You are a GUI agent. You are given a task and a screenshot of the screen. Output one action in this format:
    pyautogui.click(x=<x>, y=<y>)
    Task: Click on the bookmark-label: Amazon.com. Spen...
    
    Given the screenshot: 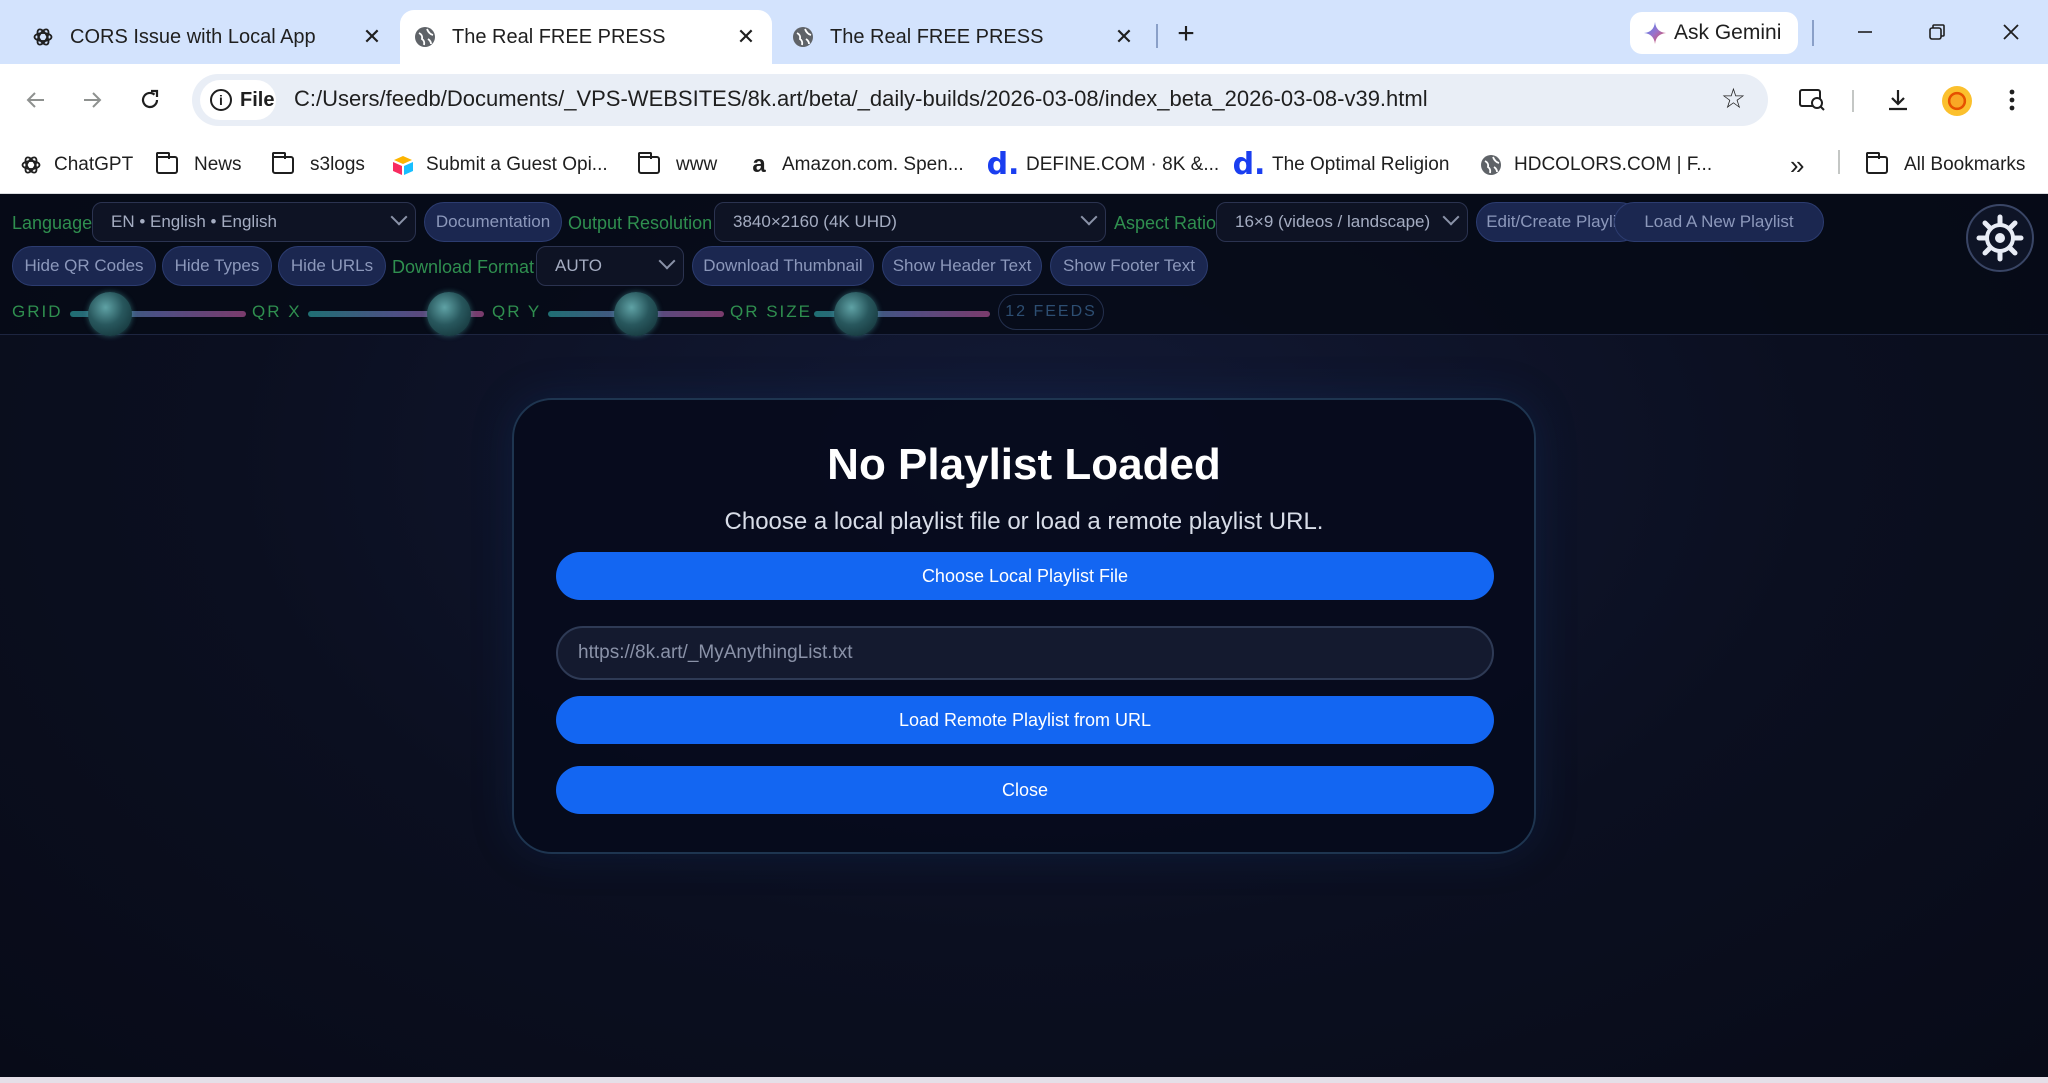 What is the action you would take?
    pyautogui.click(x=873, y=164)
    